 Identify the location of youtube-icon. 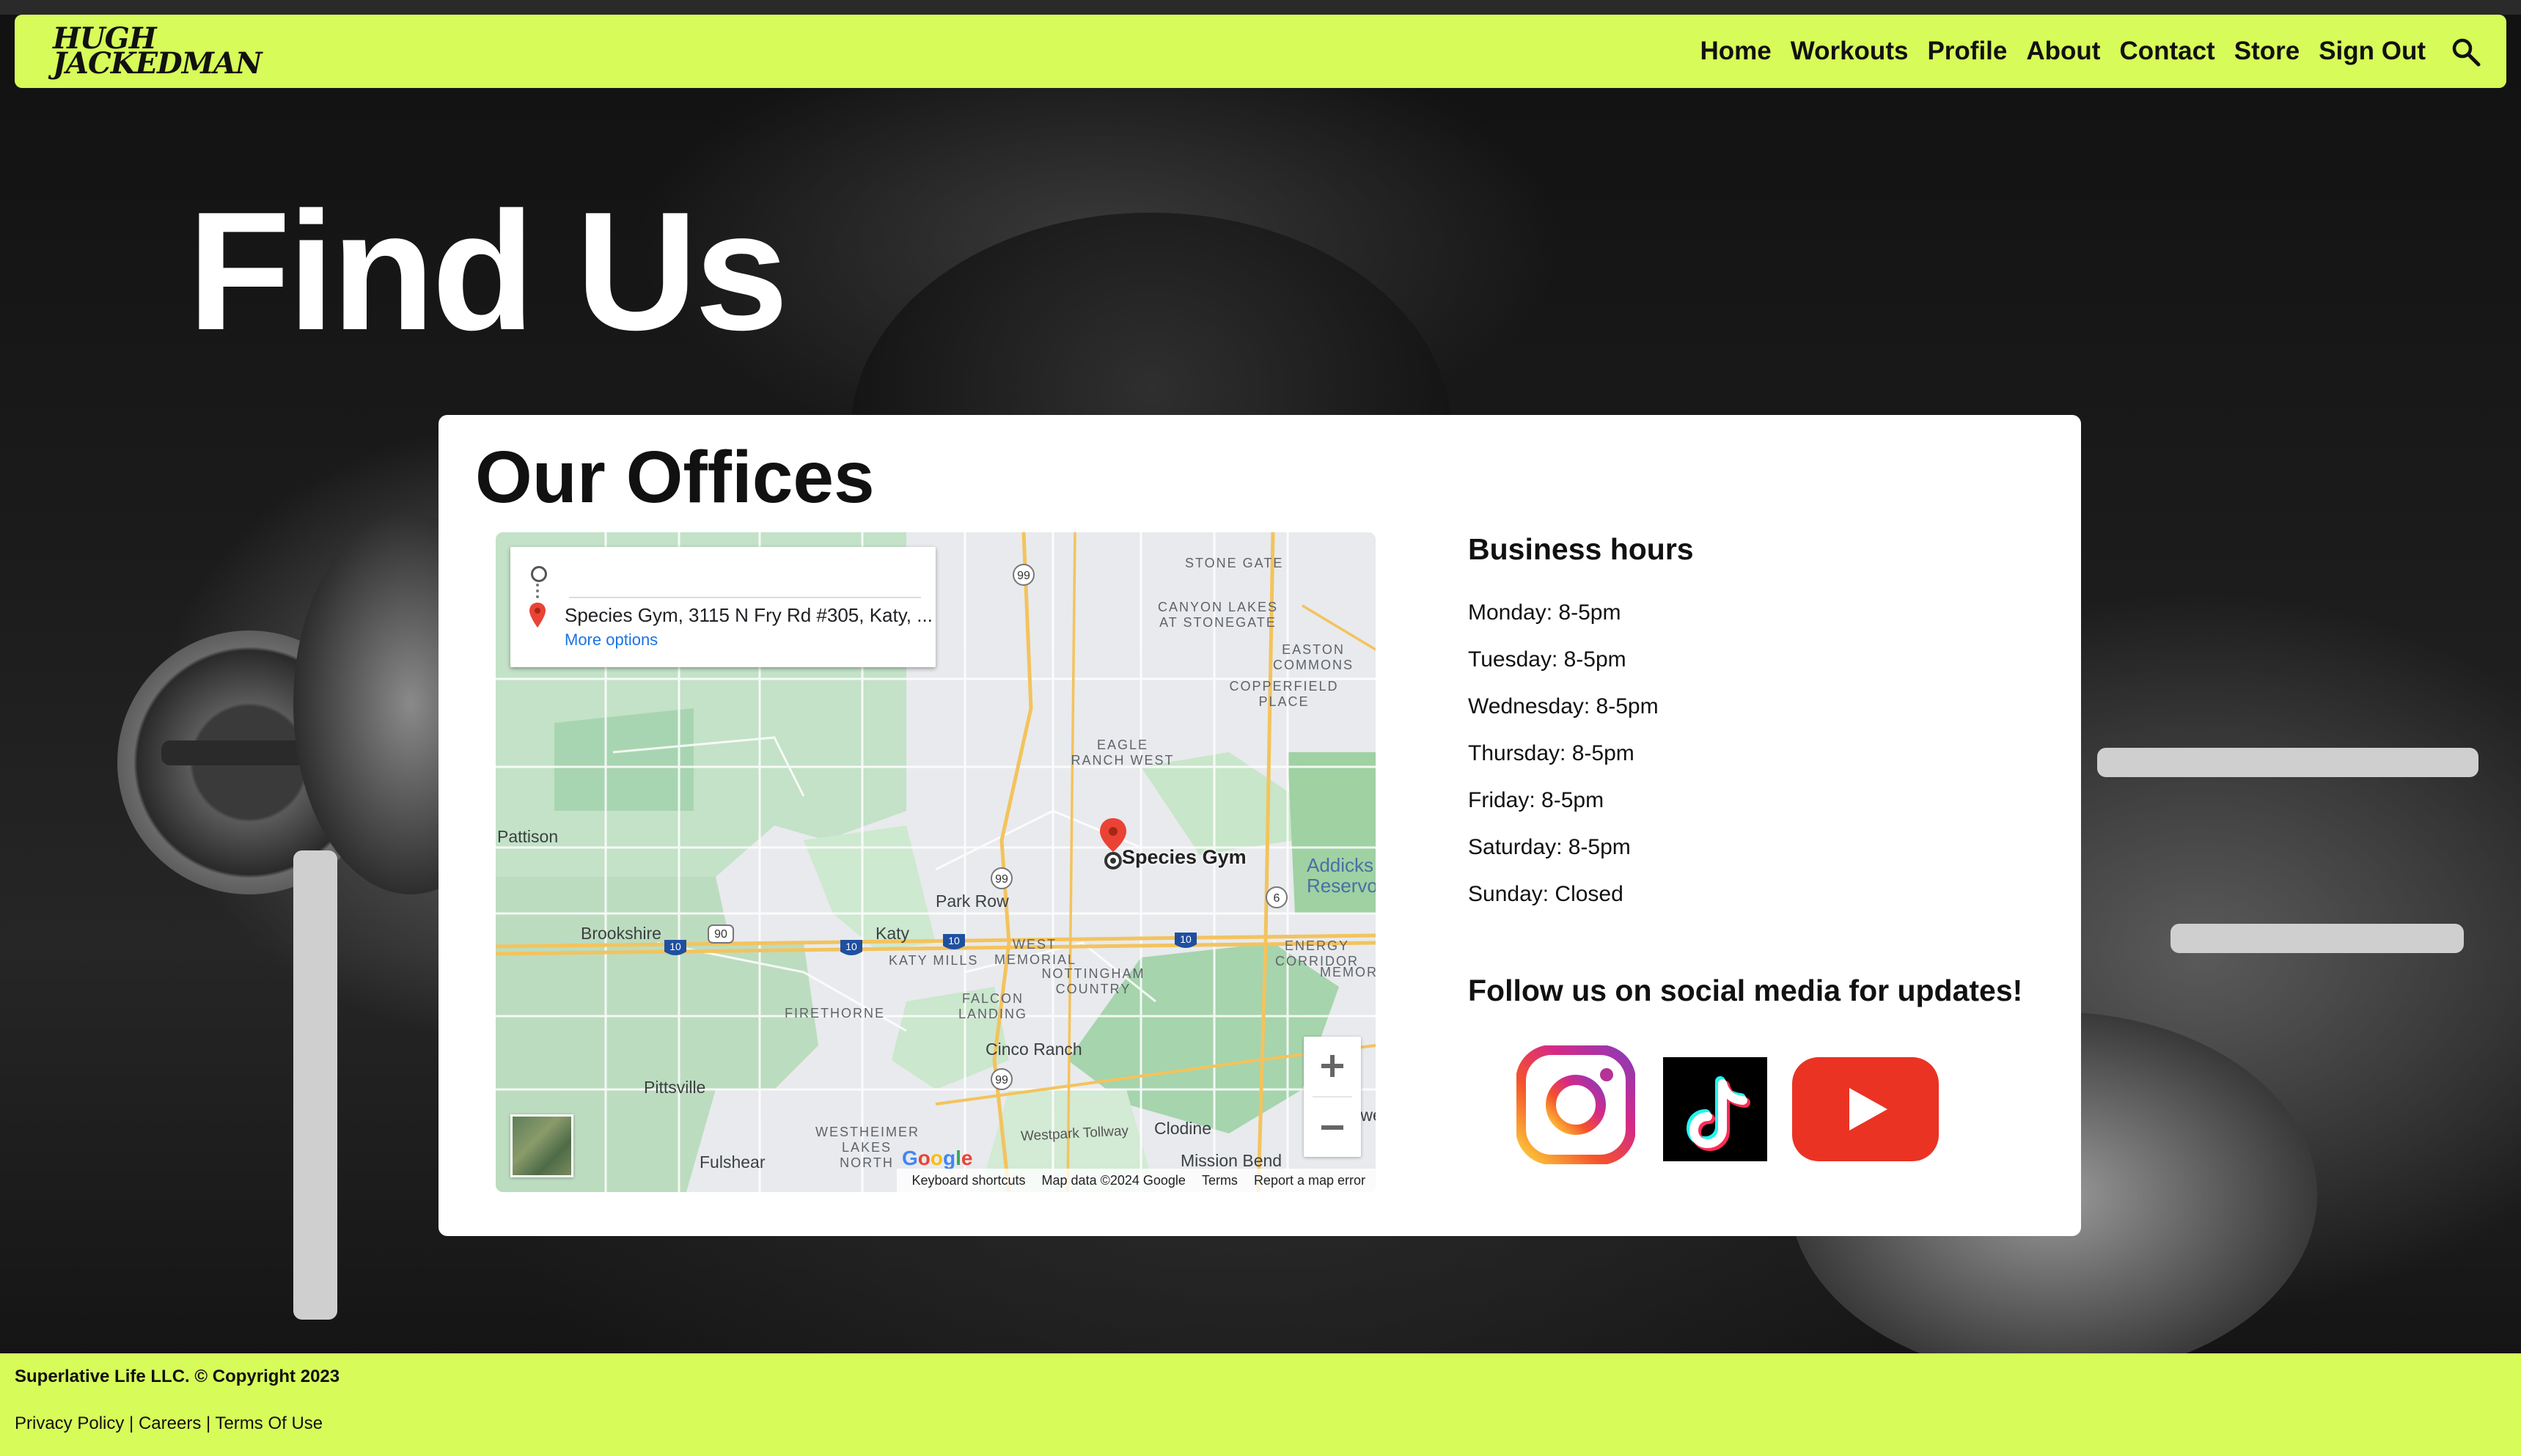
(1865, 1109).